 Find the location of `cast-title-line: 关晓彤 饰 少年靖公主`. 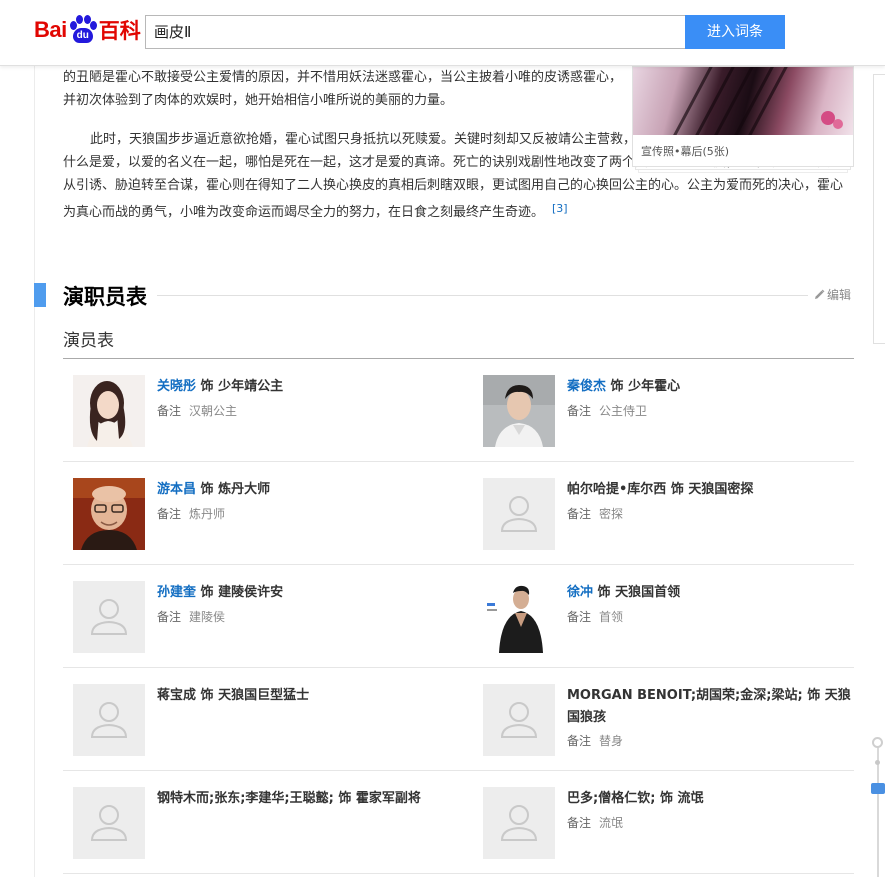

cast-title-line: 关晓彤 饰 少年靖公主 is located at coordinates (302, 387).